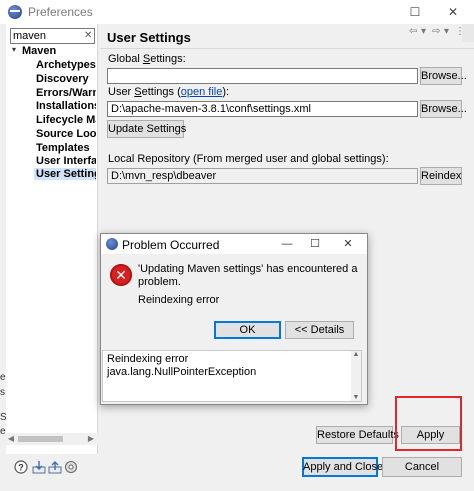  Describe the element at coordinates (146, 129) in the screenshot. I see `update-settings-button: Update Settings` at that location.